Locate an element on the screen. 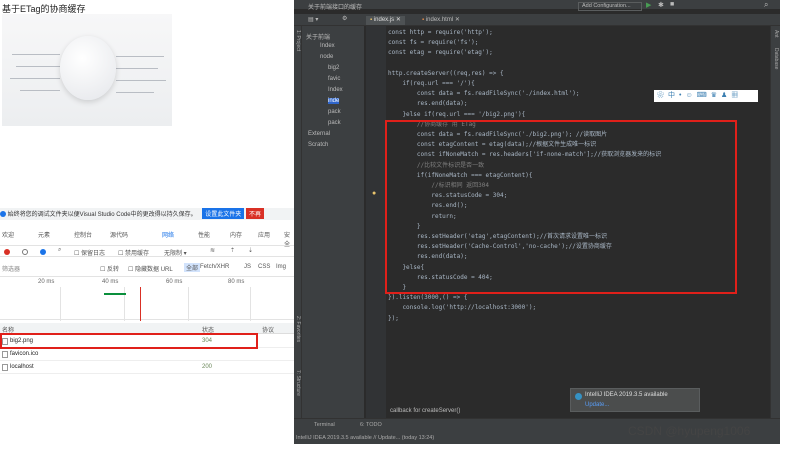 Image resolution: width=810 pixels, height=450 pixels. devtools-tabs: 欢迎 元素 控制台 源代码 网络 性能 内存 应用 安全 is located at coordinates (150, 238).